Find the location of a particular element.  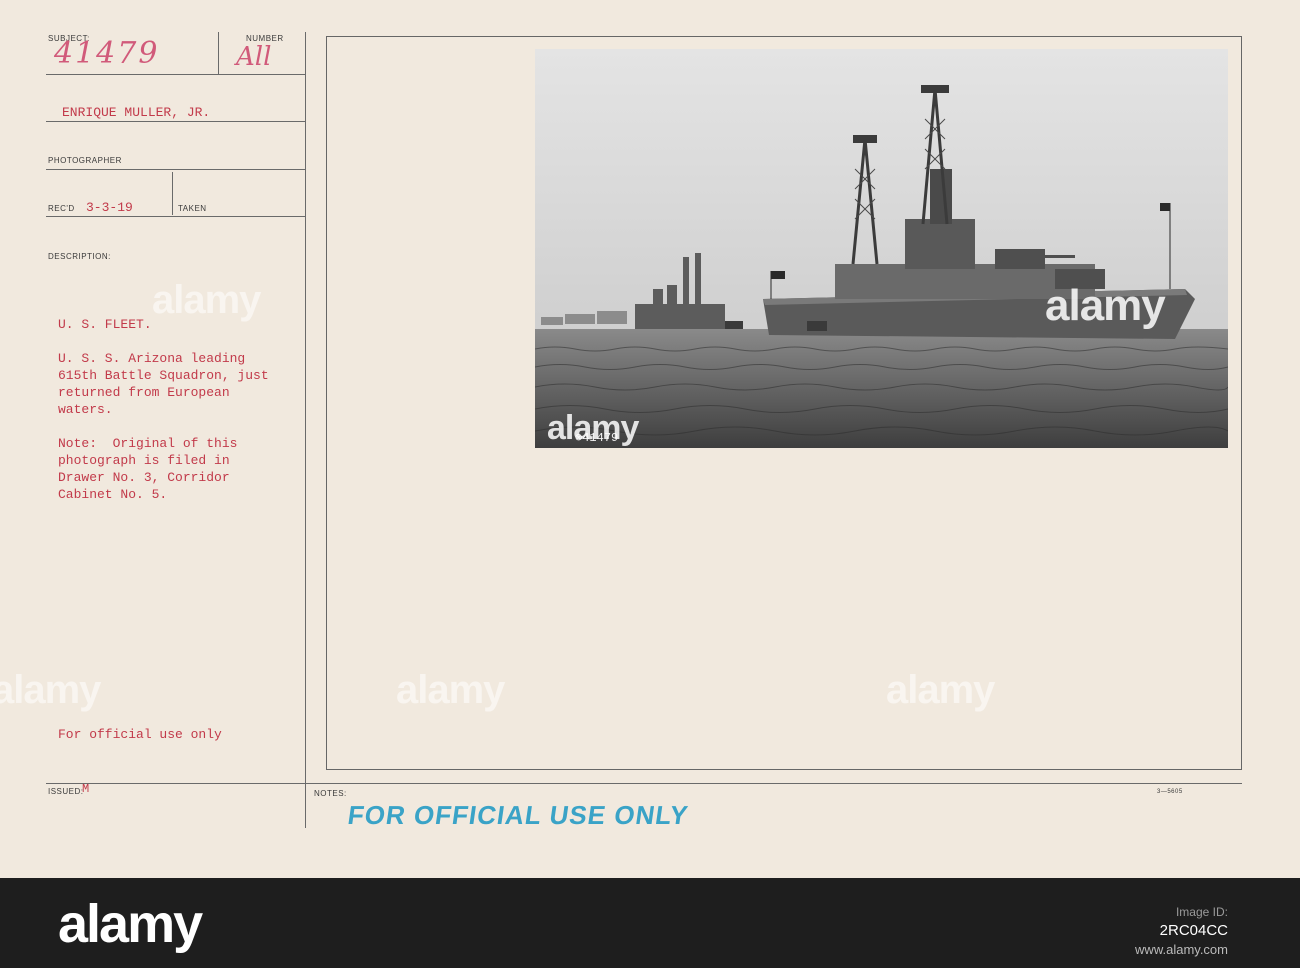

photographer-label: PHOTOGRAPHER is located at coordinates (85, 160).